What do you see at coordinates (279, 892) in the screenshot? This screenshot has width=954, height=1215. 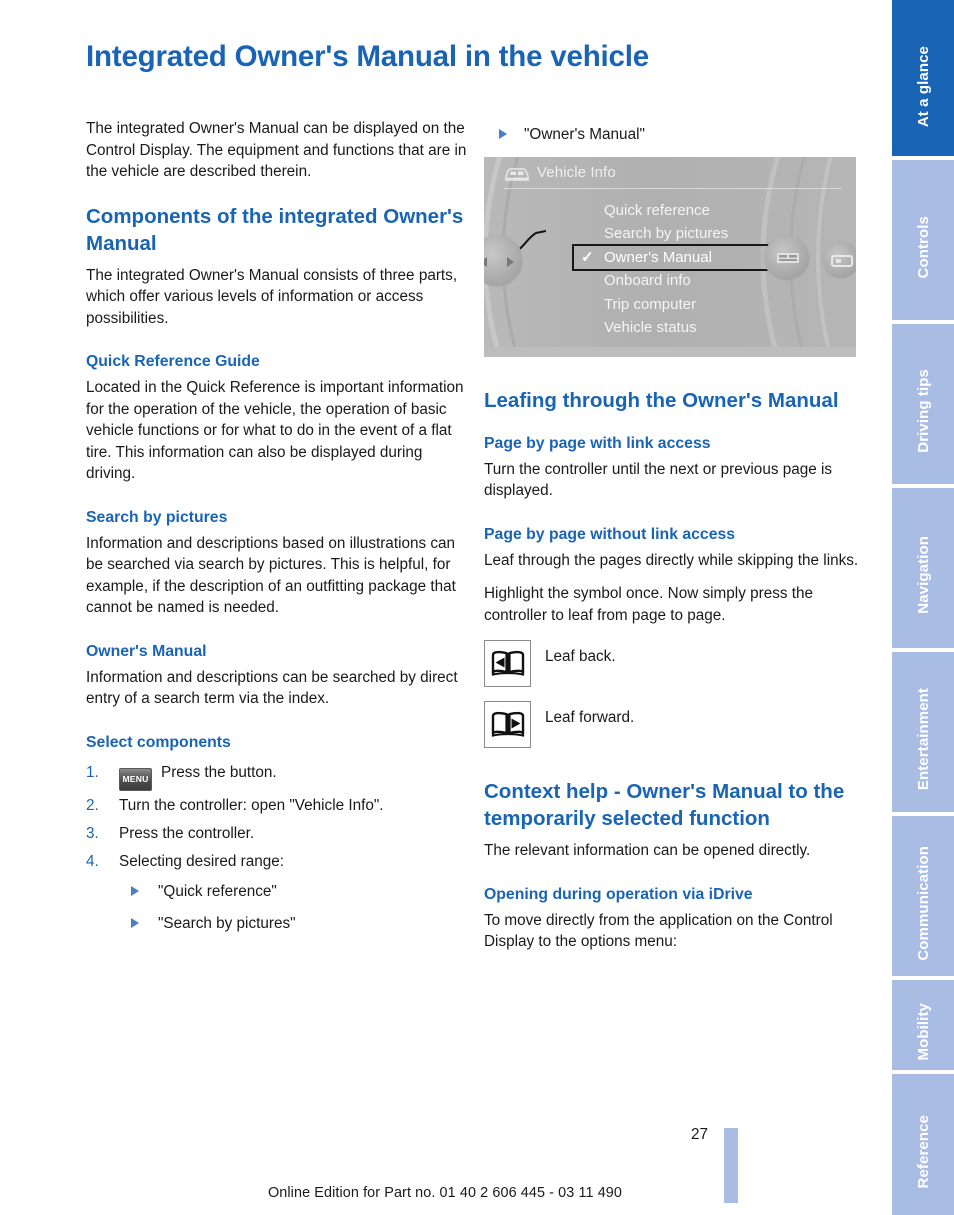 I see `list-item: "Quick reference"` at bounding box center [279, 892].